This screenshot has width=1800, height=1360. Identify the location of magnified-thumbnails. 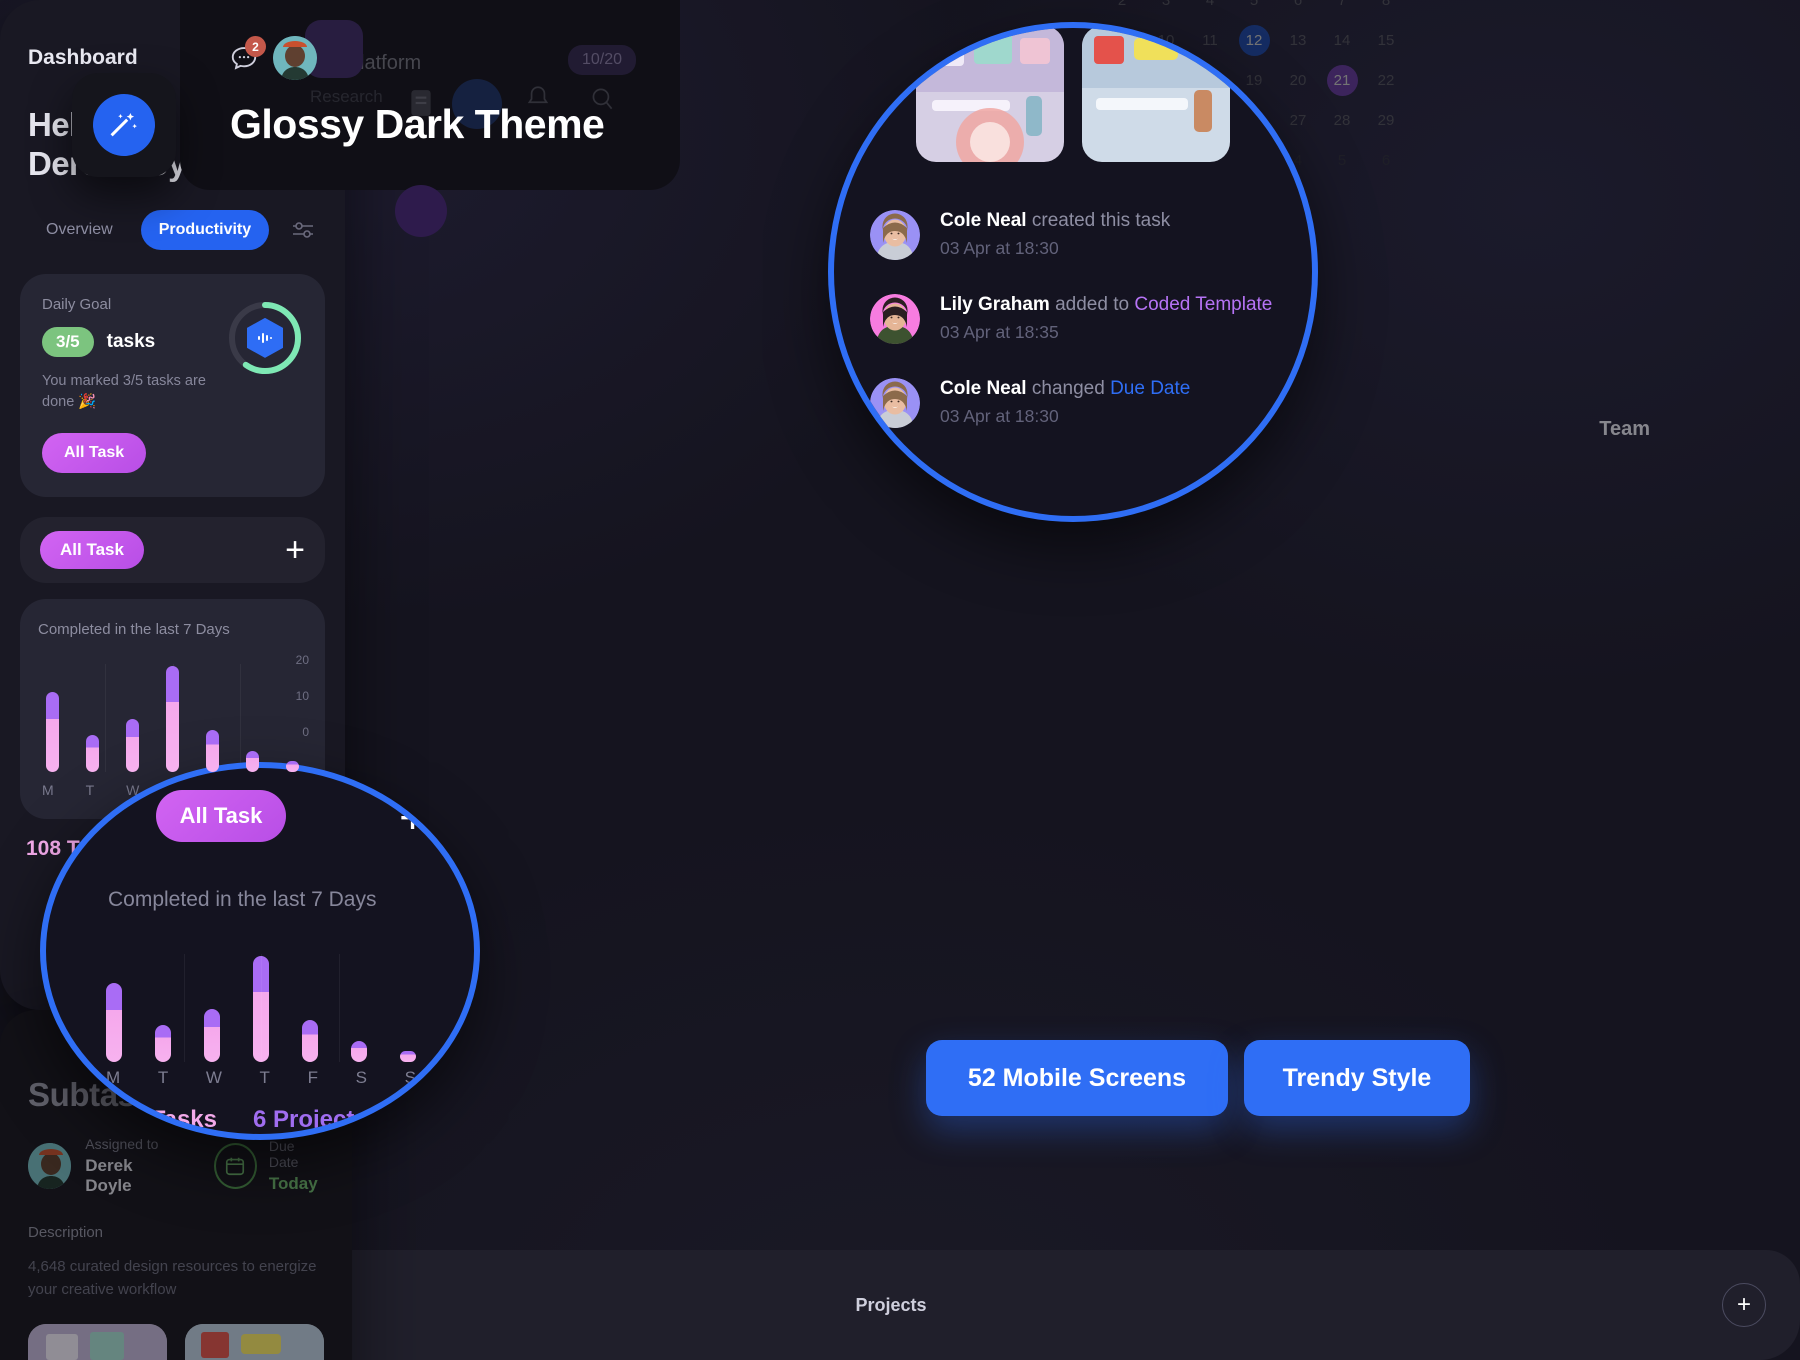
(1073, 95).